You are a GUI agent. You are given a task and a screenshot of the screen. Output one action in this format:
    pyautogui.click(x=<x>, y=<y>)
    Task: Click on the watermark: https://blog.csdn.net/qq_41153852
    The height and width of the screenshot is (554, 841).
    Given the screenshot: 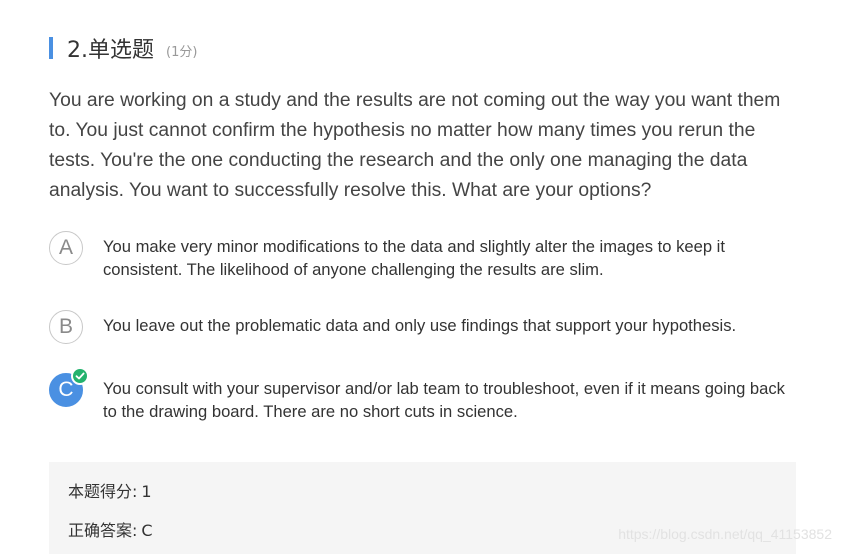 What is the action you would take?
    pyautogui.click(x=725, y=534)
    